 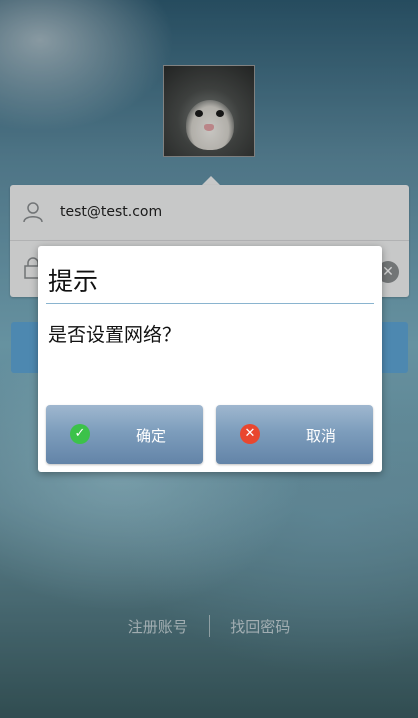 I want to click on cancel-label: 取消, so click(x=320, y=436).